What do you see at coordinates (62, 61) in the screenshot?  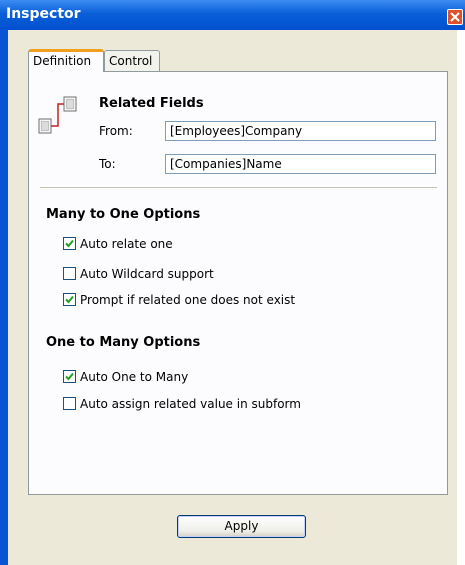 I see `tab-definition-label: Definition` at bounding box center [62, 61].